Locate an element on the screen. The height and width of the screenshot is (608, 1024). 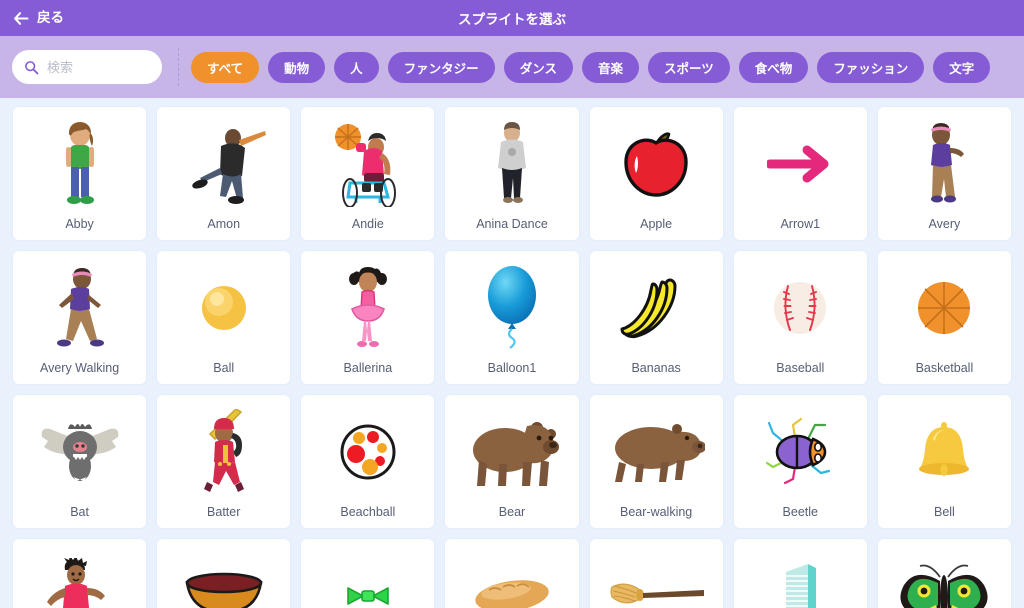
modal-header: 戻る スプライトを選ぶ is located at coordinates (512, 18).